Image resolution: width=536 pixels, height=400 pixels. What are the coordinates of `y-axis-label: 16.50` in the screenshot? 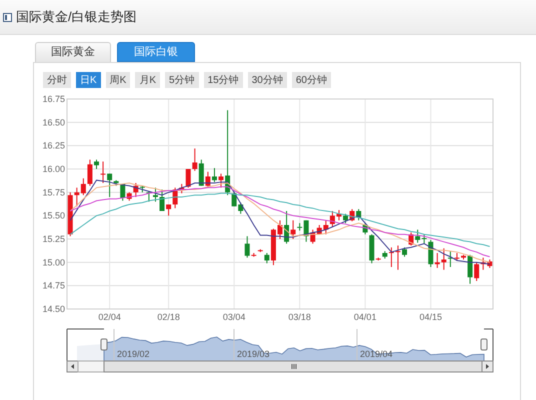 It's located at (53, 122).